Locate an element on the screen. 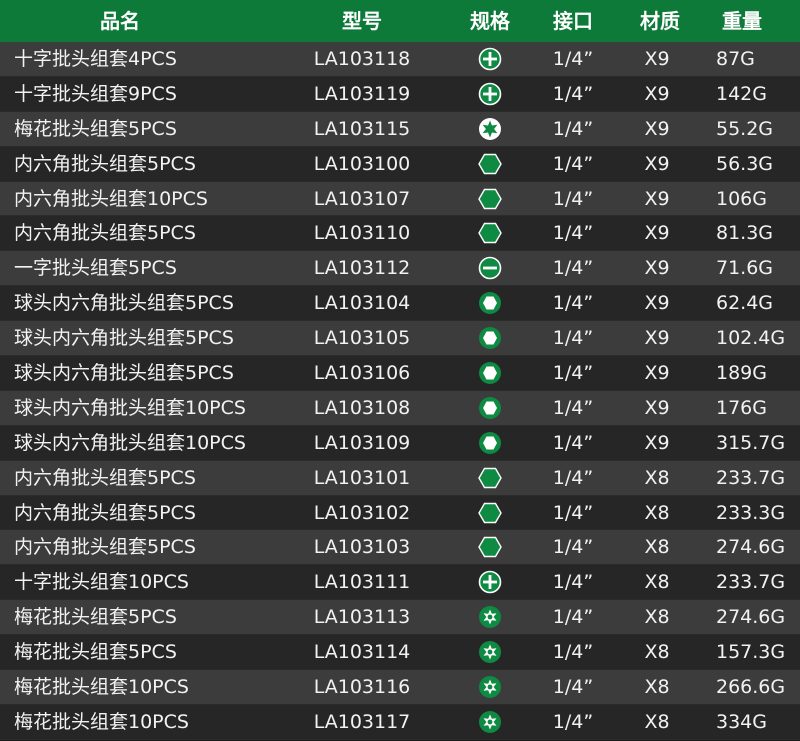 The height and width of the screenshot is (741, 800). slotted-icon is located at coordinates (490, 268).